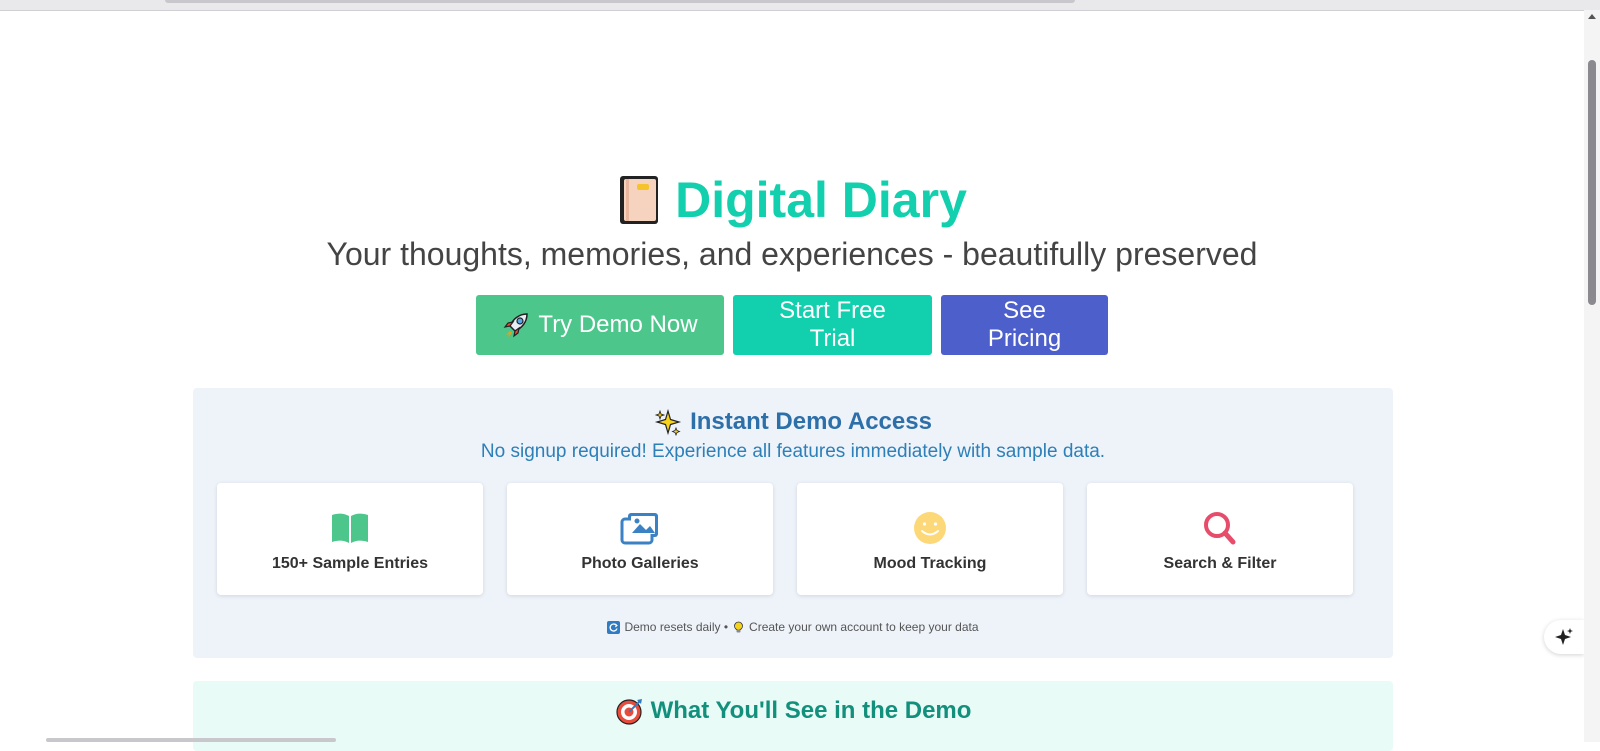  I want to click on vertical-scrollbar, so click(1592, 376).